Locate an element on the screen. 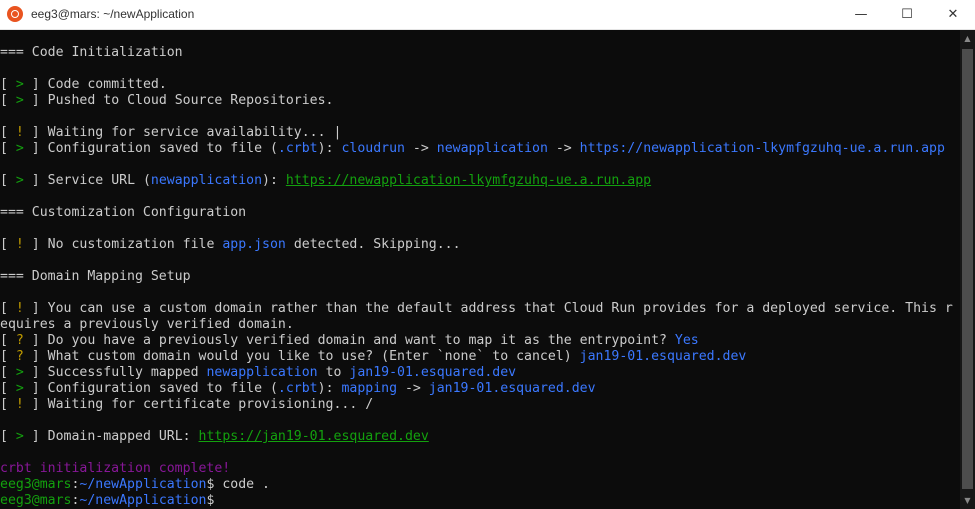 This screenshot has height=509, width=975. heading-domain-mapping: === Domain Mapping Setup is located at coordinates (95, 276).